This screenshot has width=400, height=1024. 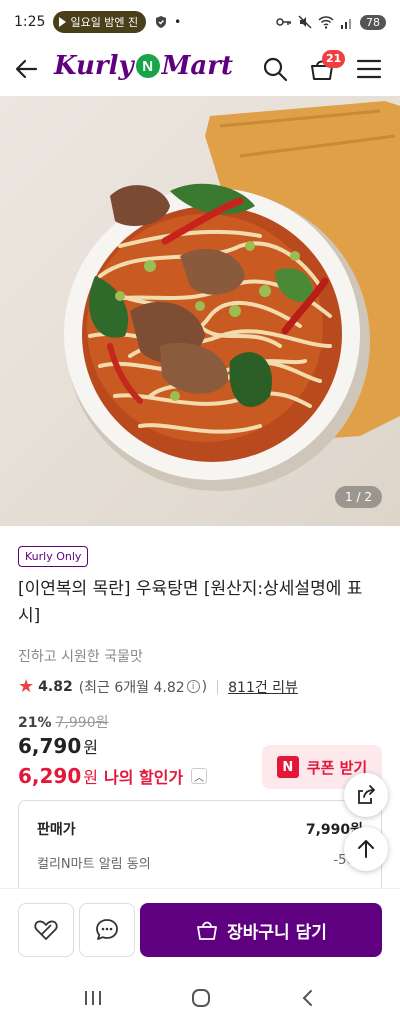 What do you see at coordinates (104, 22) in the screenshot?
I see `media-pill-text: 일요일 밤엔 진` at bounding box center [104, 22].